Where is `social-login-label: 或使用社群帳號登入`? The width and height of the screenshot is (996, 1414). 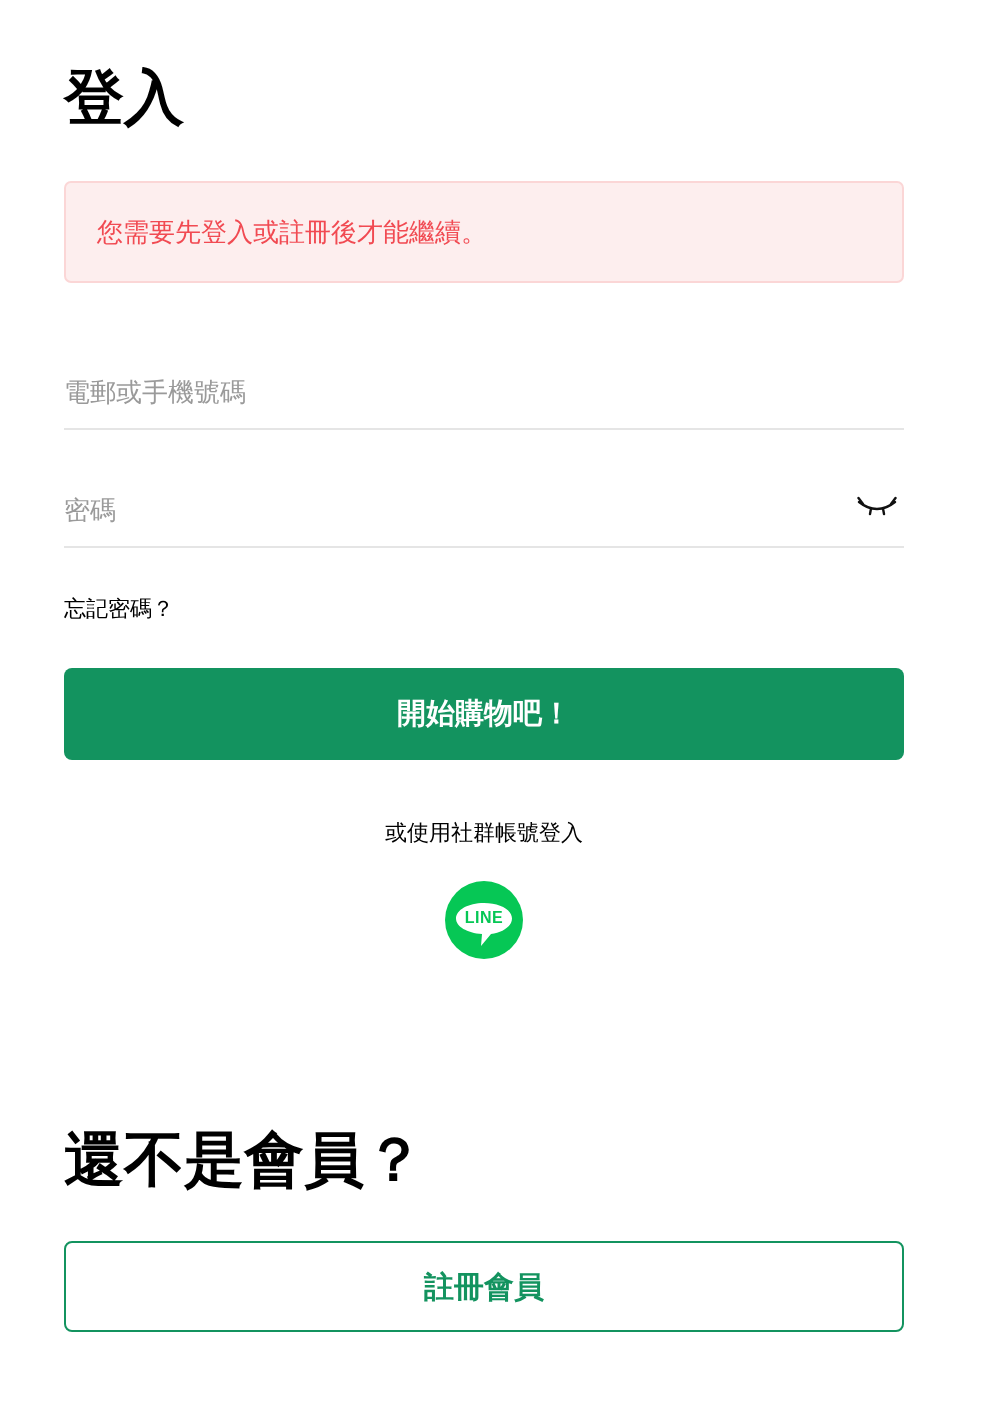
social-login-label: 或使用社群帳號登入 is located at coordinates (484, 833).